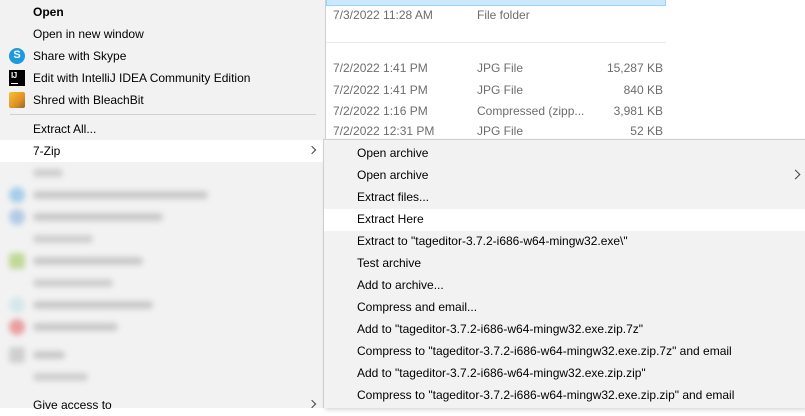  Describe the element at coordinates (564, 220) in the screenshot. I see `submenu-item-extract-here: Extract Here` at that location.